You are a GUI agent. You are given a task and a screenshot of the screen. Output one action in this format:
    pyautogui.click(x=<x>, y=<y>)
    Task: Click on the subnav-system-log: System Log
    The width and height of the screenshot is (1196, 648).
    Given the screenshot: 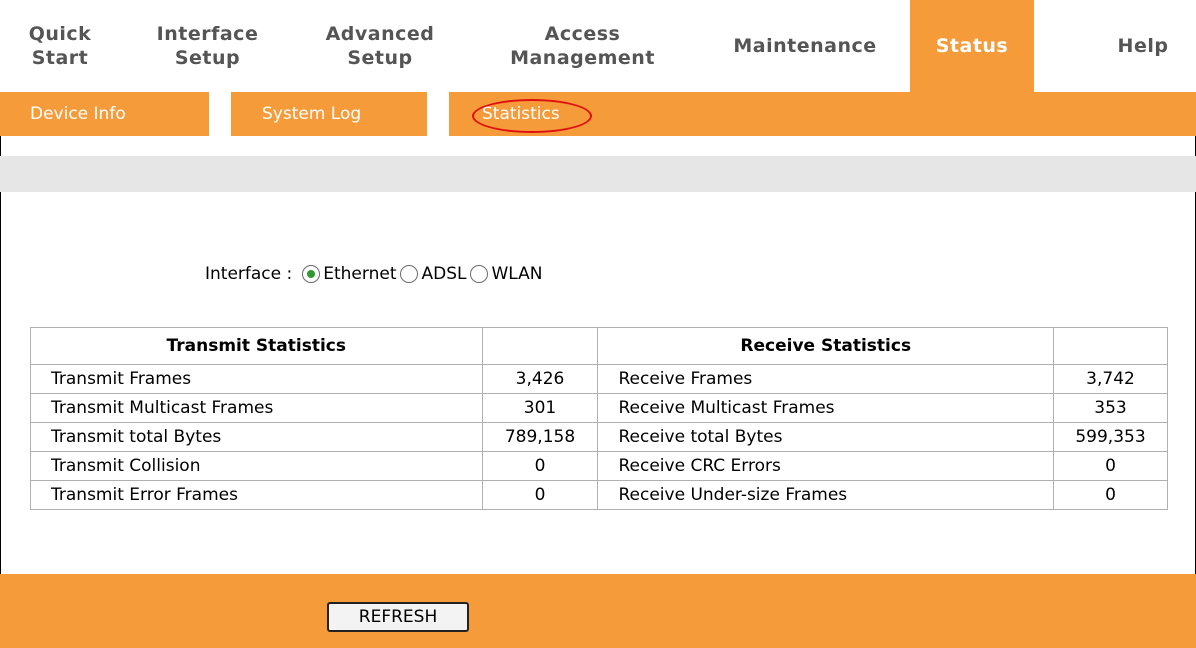 What is the action you would take?
    pyautogui.click(x=311, y=114)
    